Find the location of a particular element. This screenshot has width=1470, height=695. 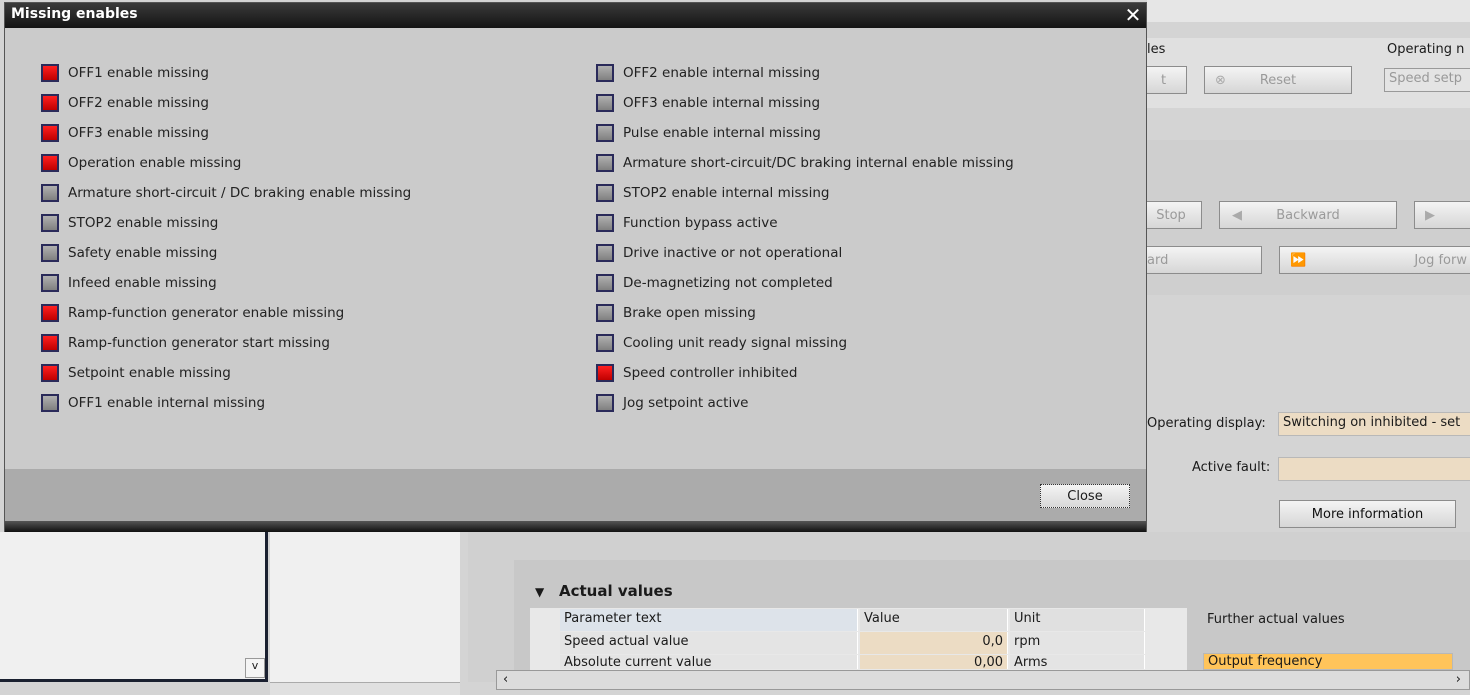

enable-status-label: OFF3 enable missing is located at coordinates (138, 133).